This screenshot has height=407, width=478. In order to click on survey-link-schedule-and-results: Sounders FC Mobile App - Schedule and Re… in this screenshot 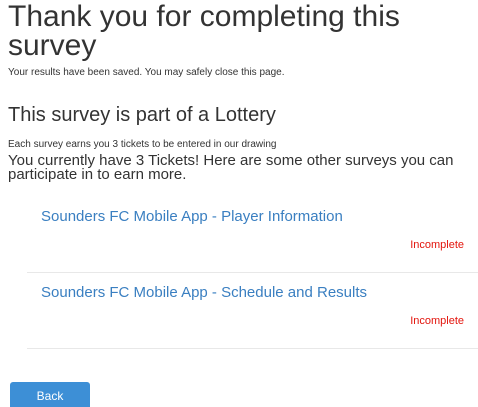, I will do `click(204, 293)`.